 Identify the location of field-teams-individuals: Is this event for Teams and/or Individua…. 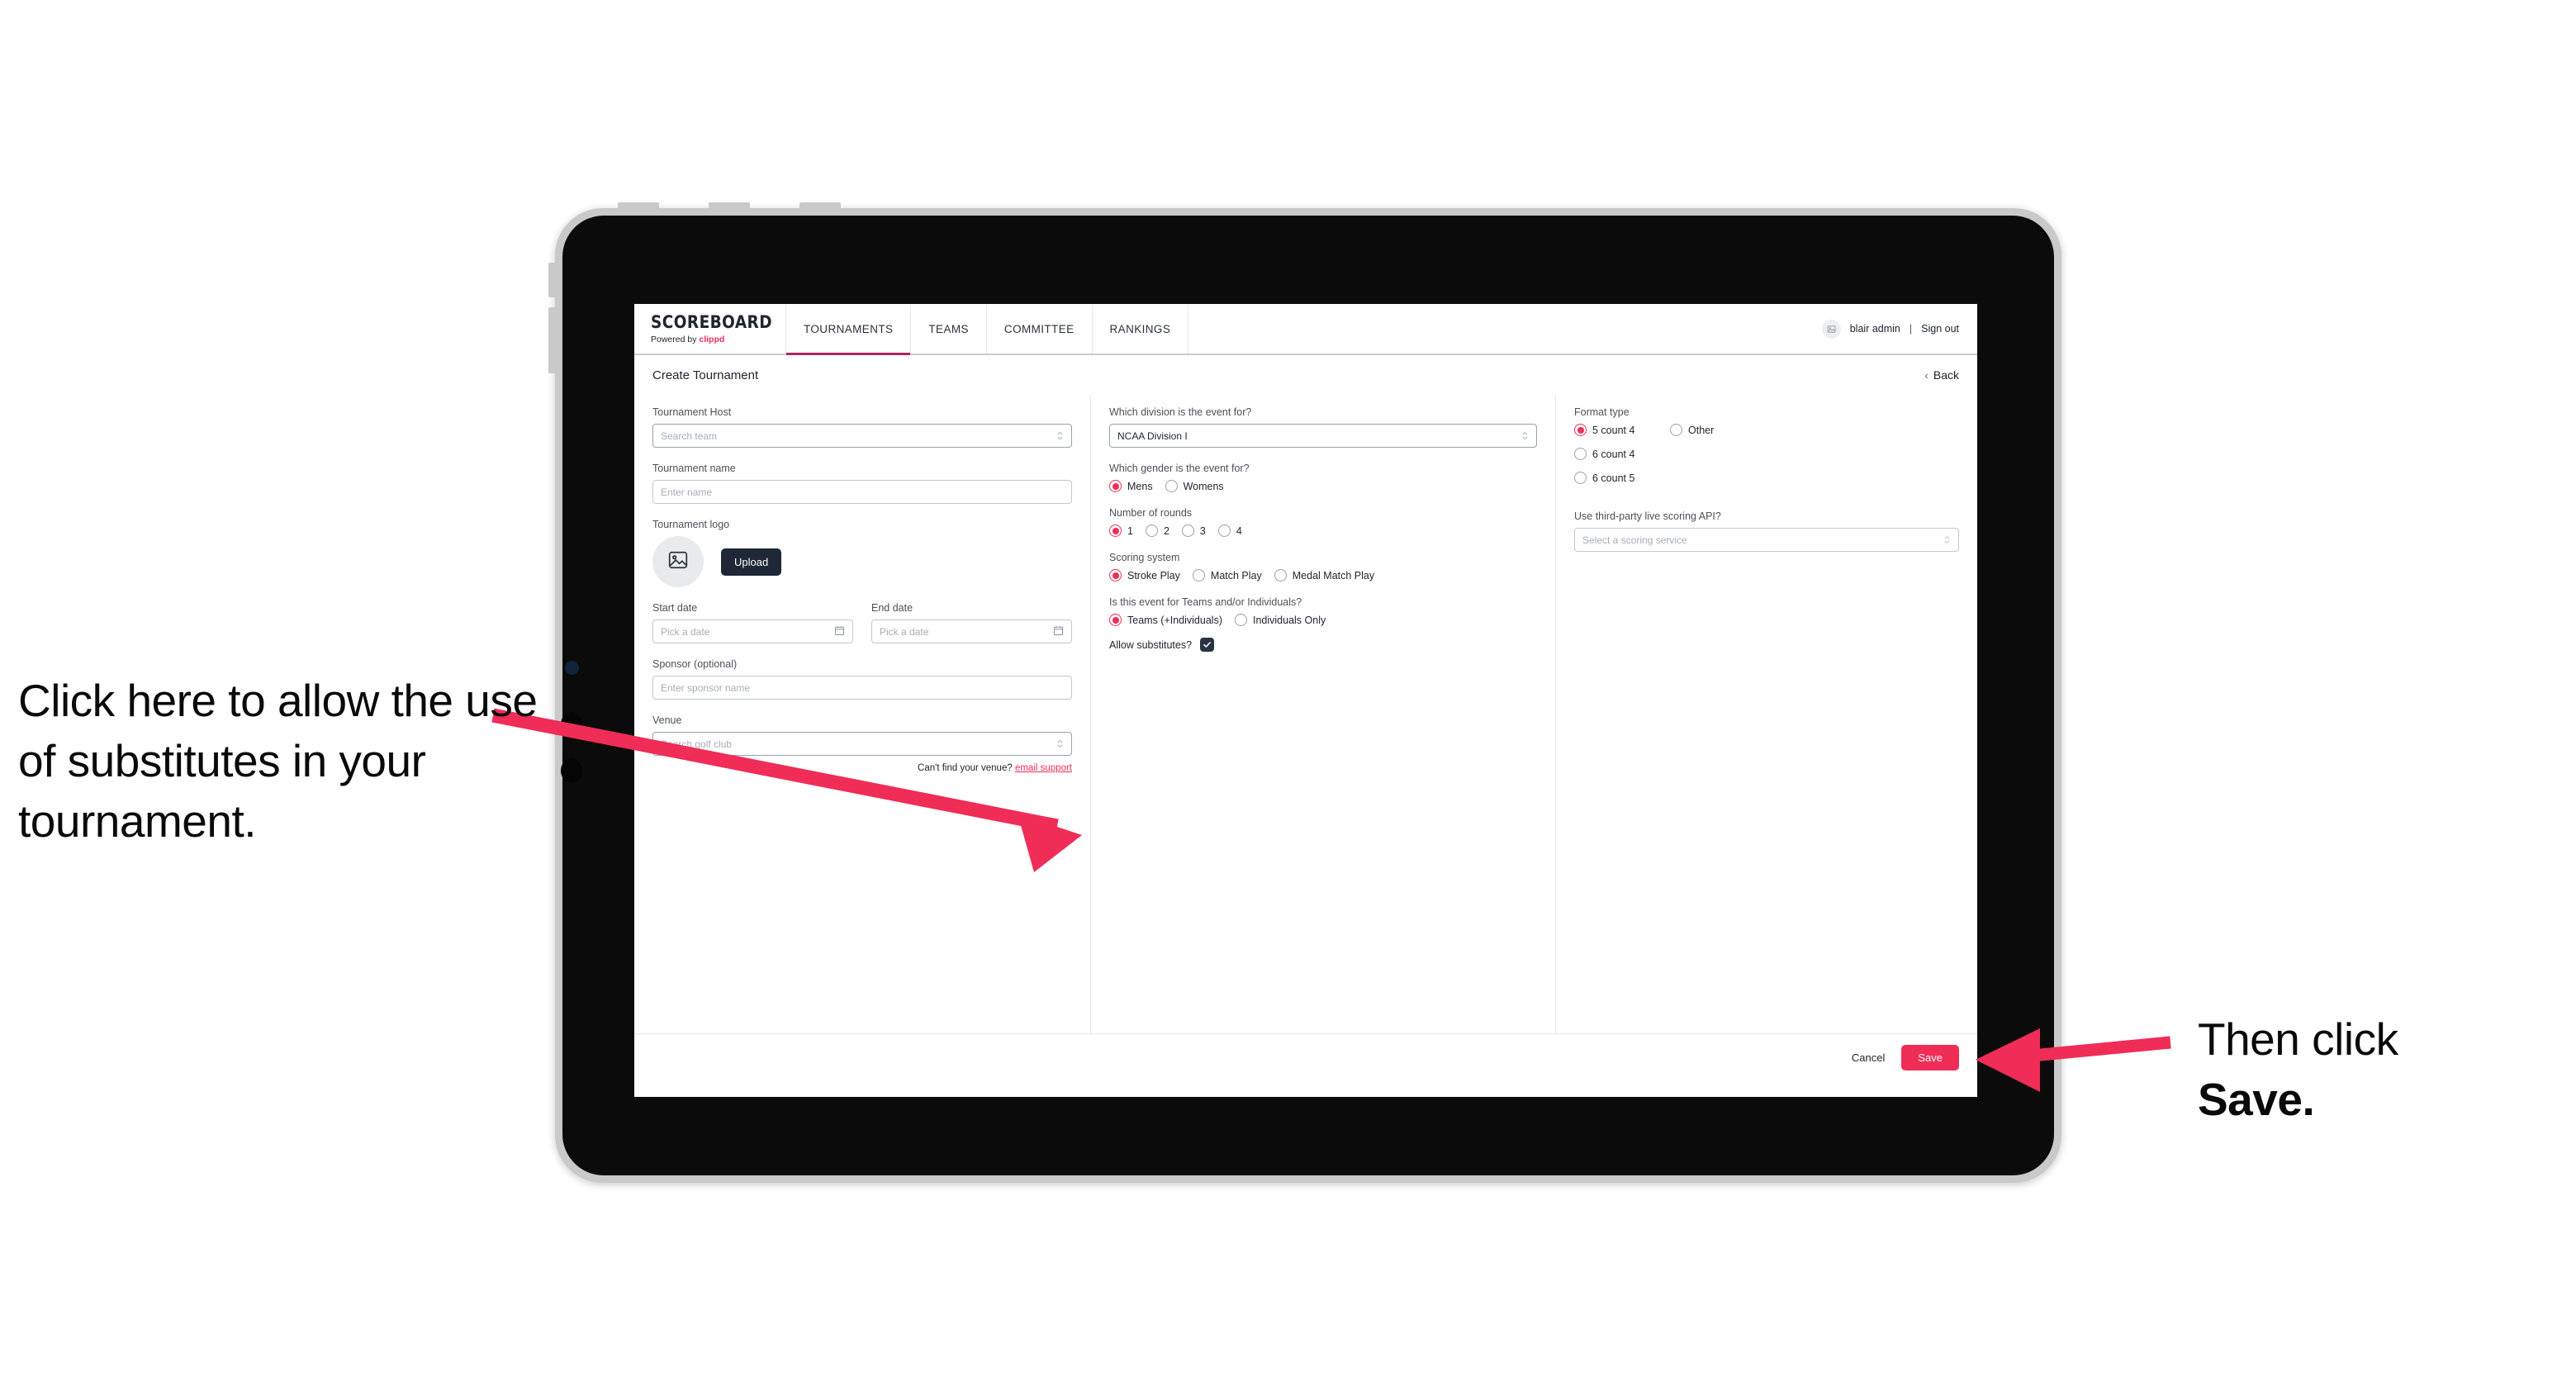
(1323, 624).